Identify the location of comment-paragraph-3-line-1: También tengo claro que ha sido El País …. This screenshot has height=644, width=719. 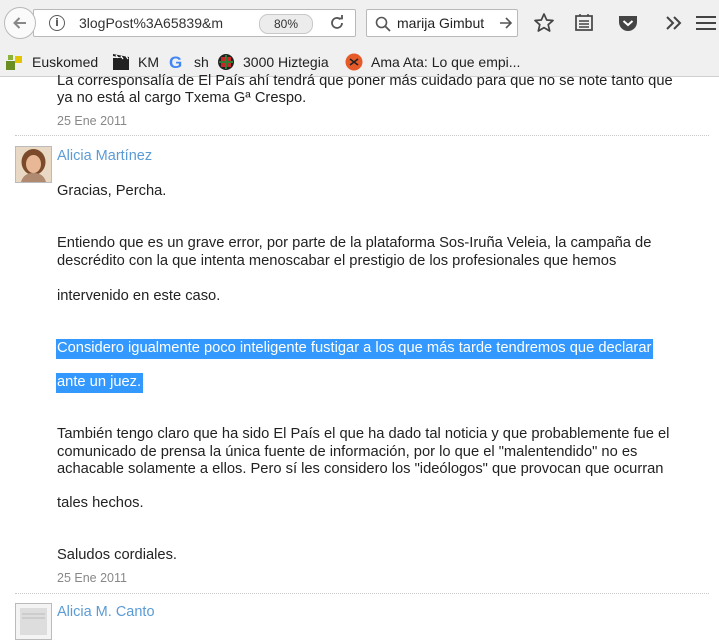
(363, 434).